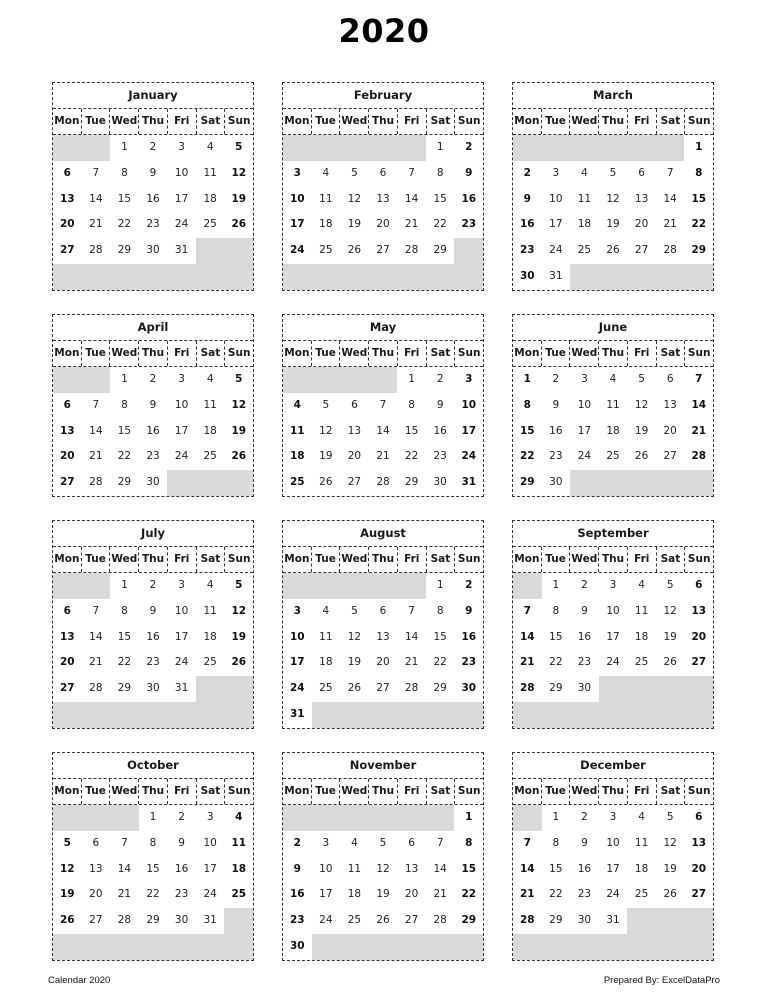  I want to click on week-row: 16 17 18 19 20 21 22, so click(383, 895).